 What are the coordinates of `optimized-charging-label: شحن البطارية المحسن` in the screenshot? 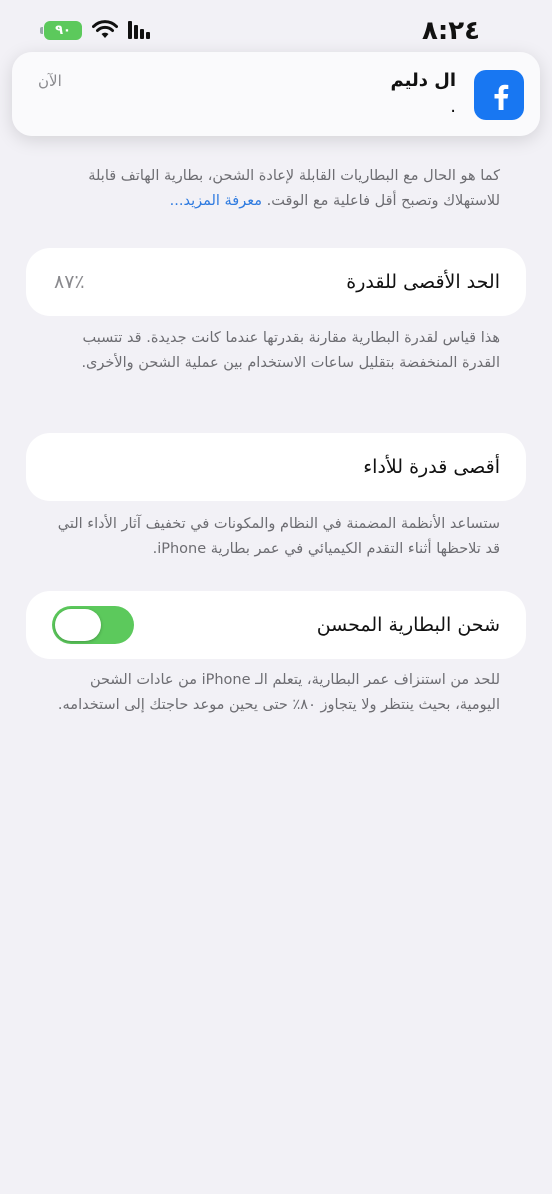 It's located at (408, 625).